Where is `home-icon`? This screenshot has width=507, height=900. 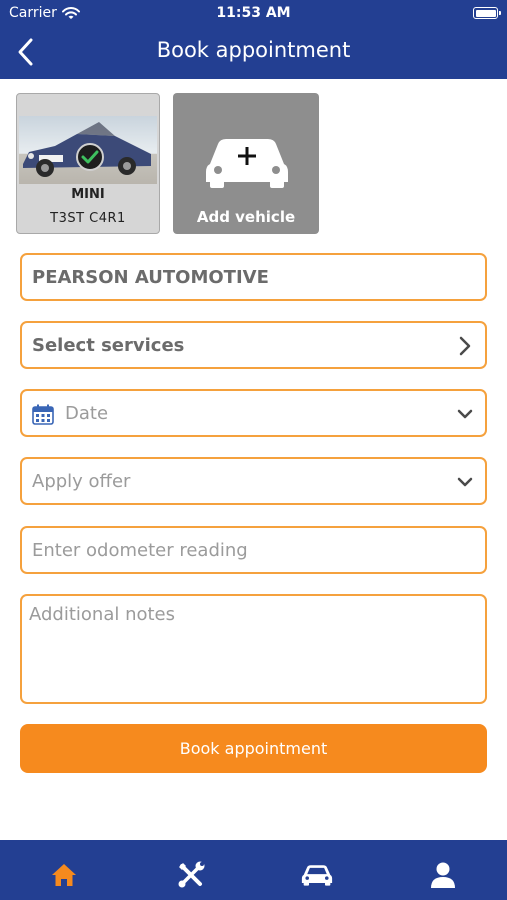
home-icon is located at coordinates (64, 875).